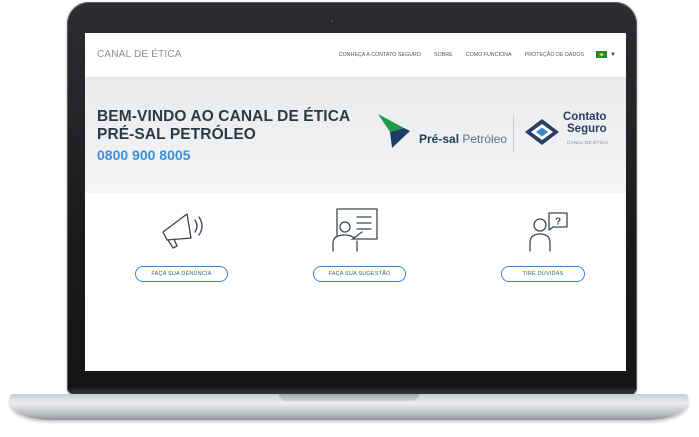 The width and height of the screenshot is (699, 437). Describe the element at coordinates (394, 131) in the screenshot. I see `pre-sal-petroleo-logo-icon` at that location.